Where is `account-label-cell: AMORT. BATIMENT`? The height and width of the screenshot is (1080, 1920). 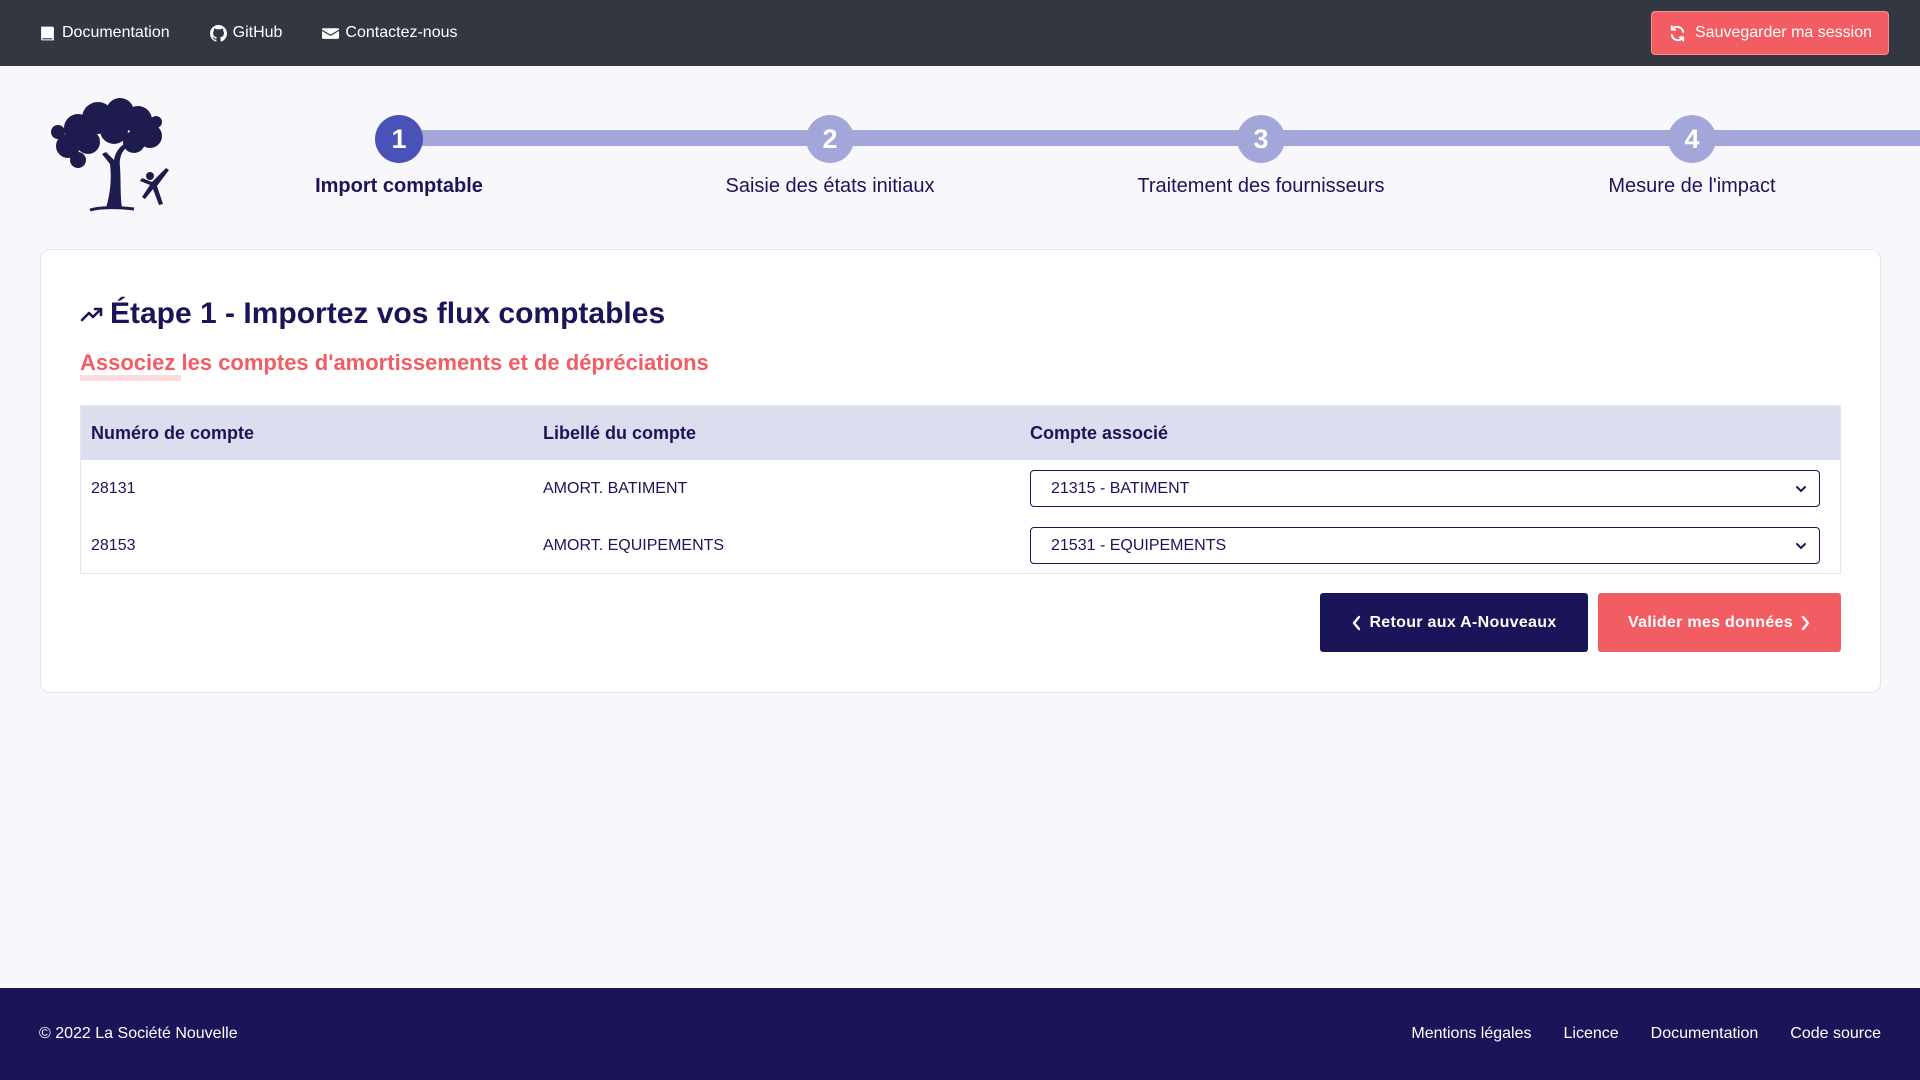
account-label-cell: AMORT. BATIMENT is located at coordinates (615, 488).